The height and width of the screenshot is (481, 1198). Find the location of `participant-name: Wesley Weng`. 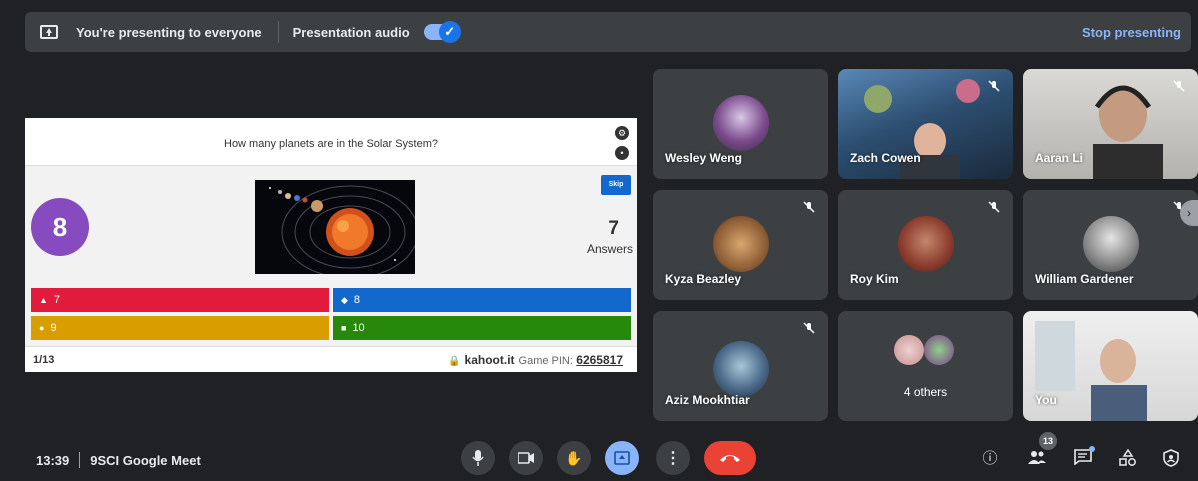

participant-name: Wesley Weng is located at coordinates (703, 158).